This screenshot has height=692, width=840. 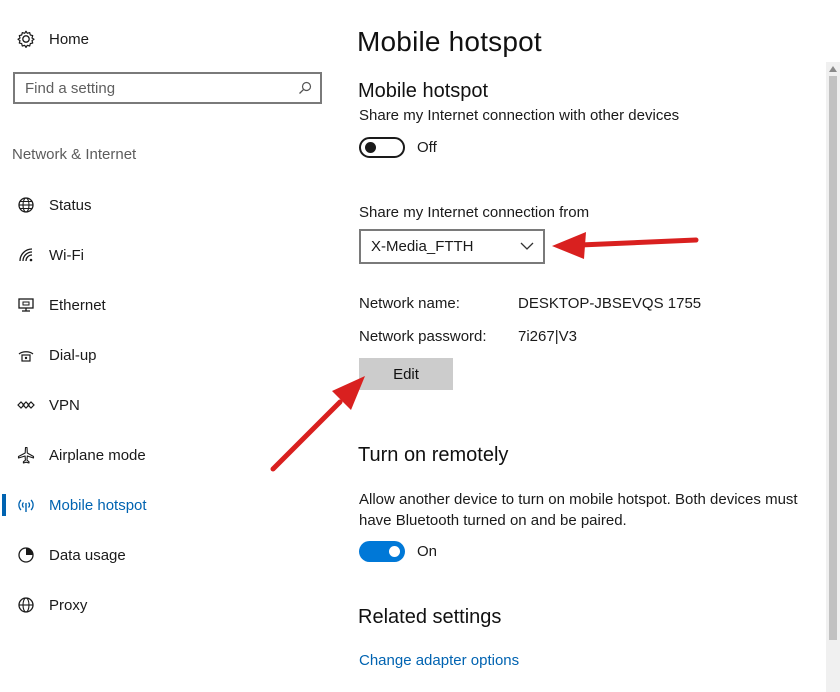 I want to click on hotspot-icon, so click(x=26, y=505).